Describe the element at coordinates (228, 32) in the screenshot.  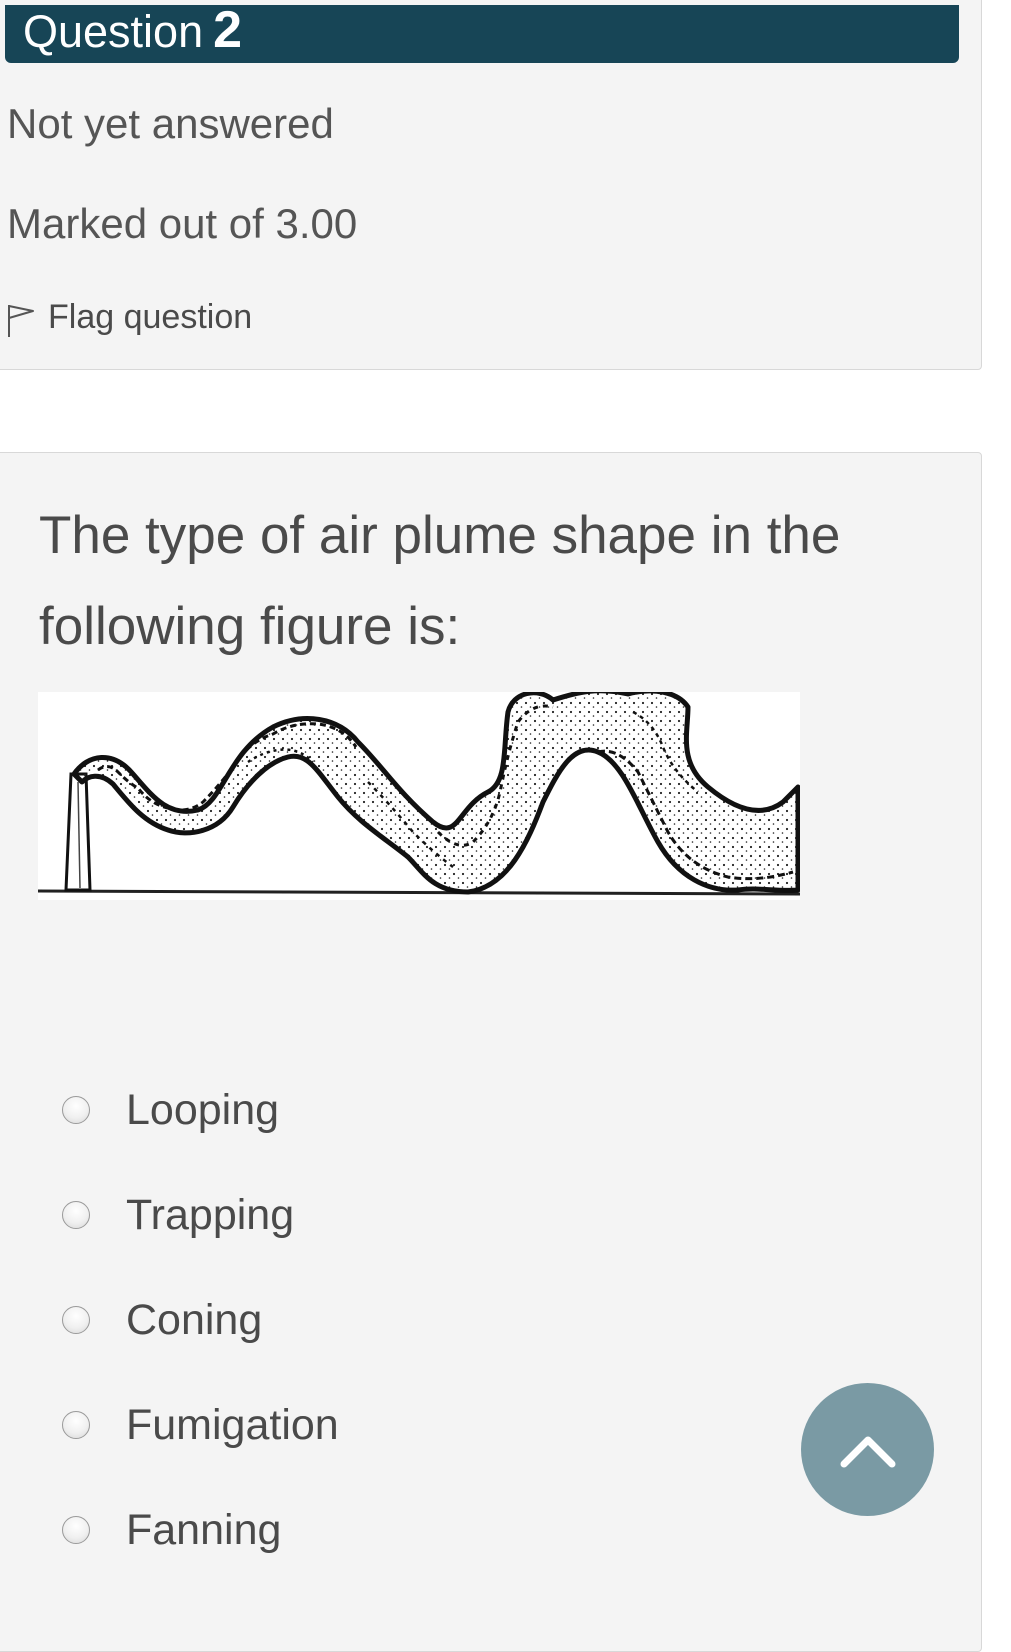
I see `question-number: 2` at that location.